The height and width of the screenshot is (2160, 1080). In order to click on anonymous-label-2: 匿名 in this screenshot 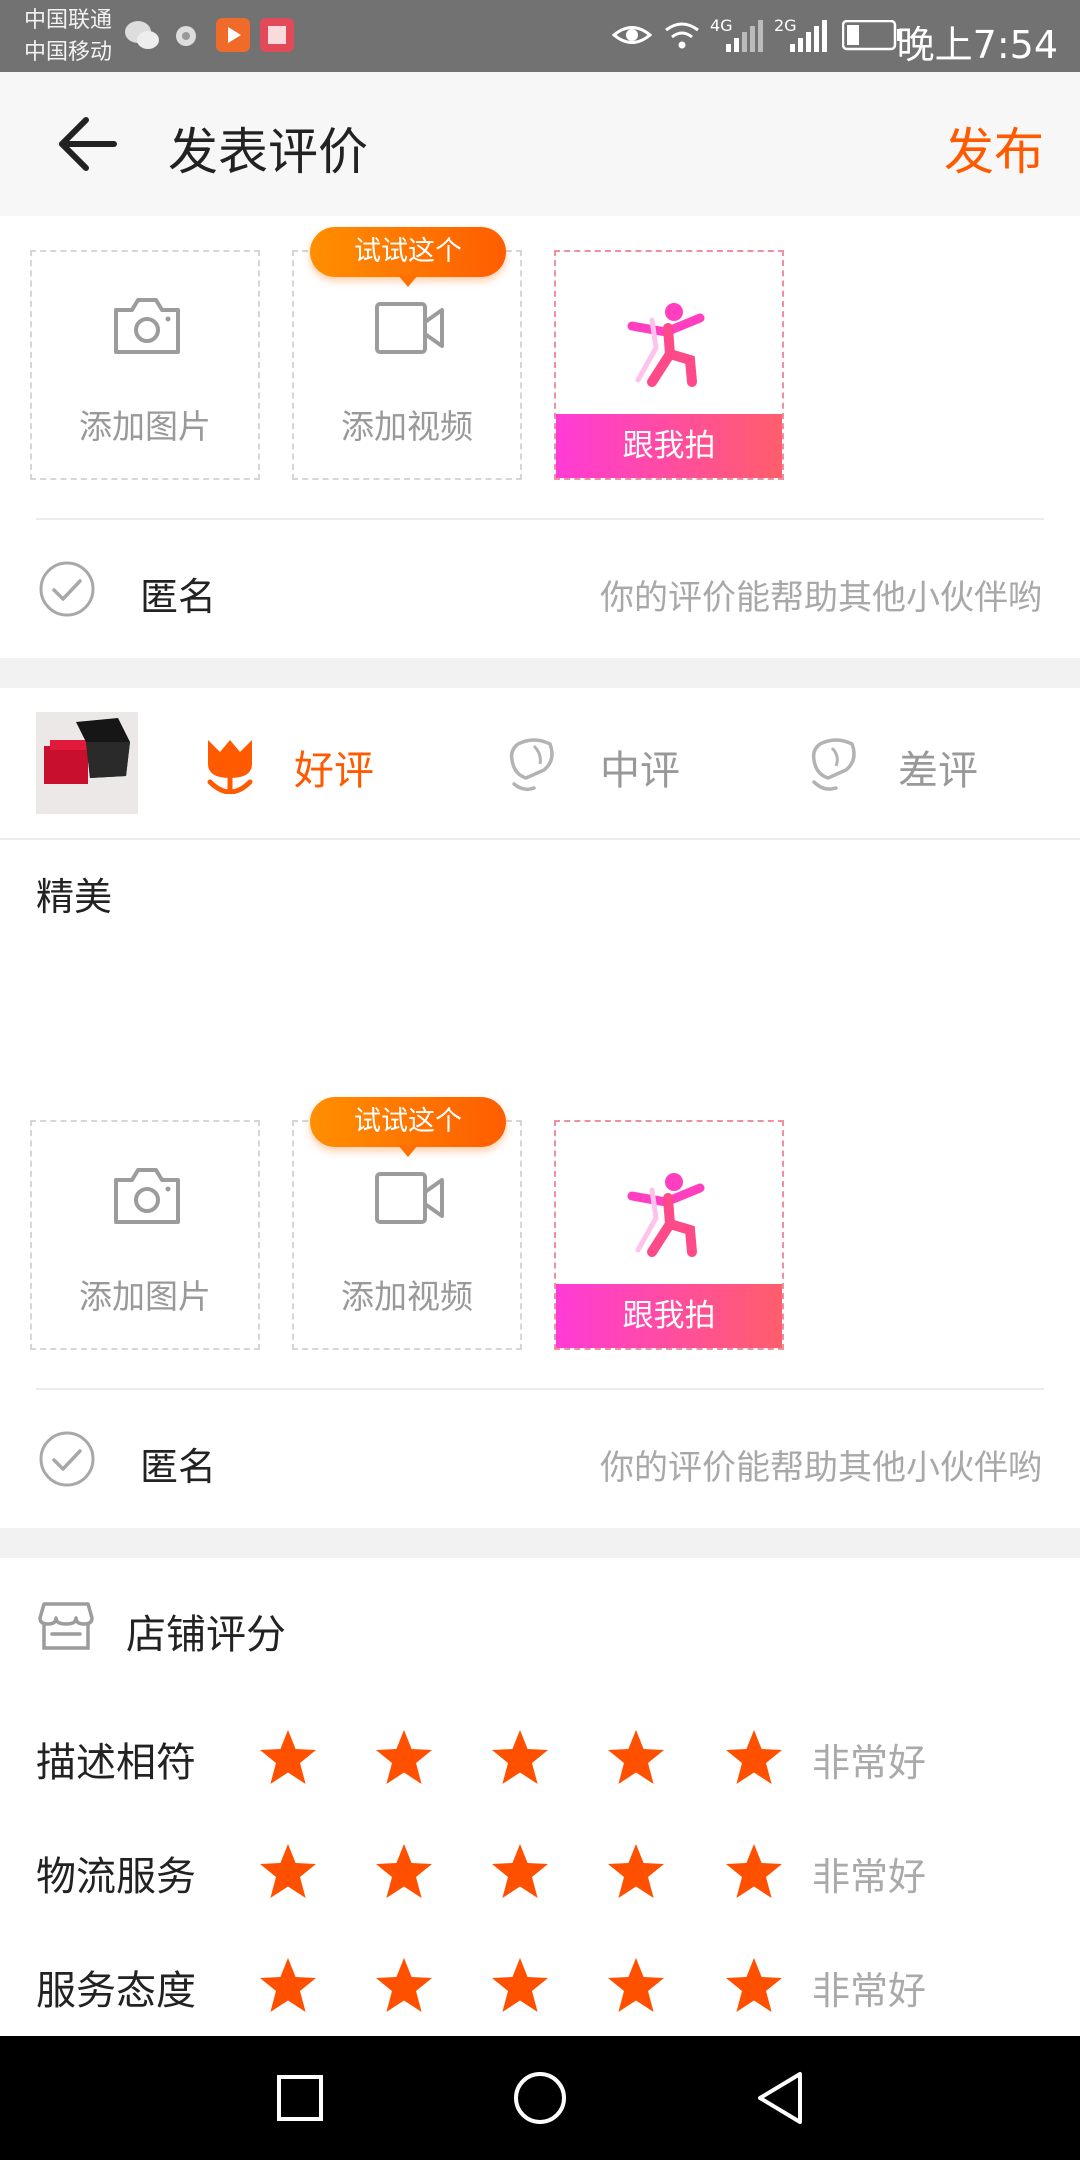, I will do `click(178, 1467)`.